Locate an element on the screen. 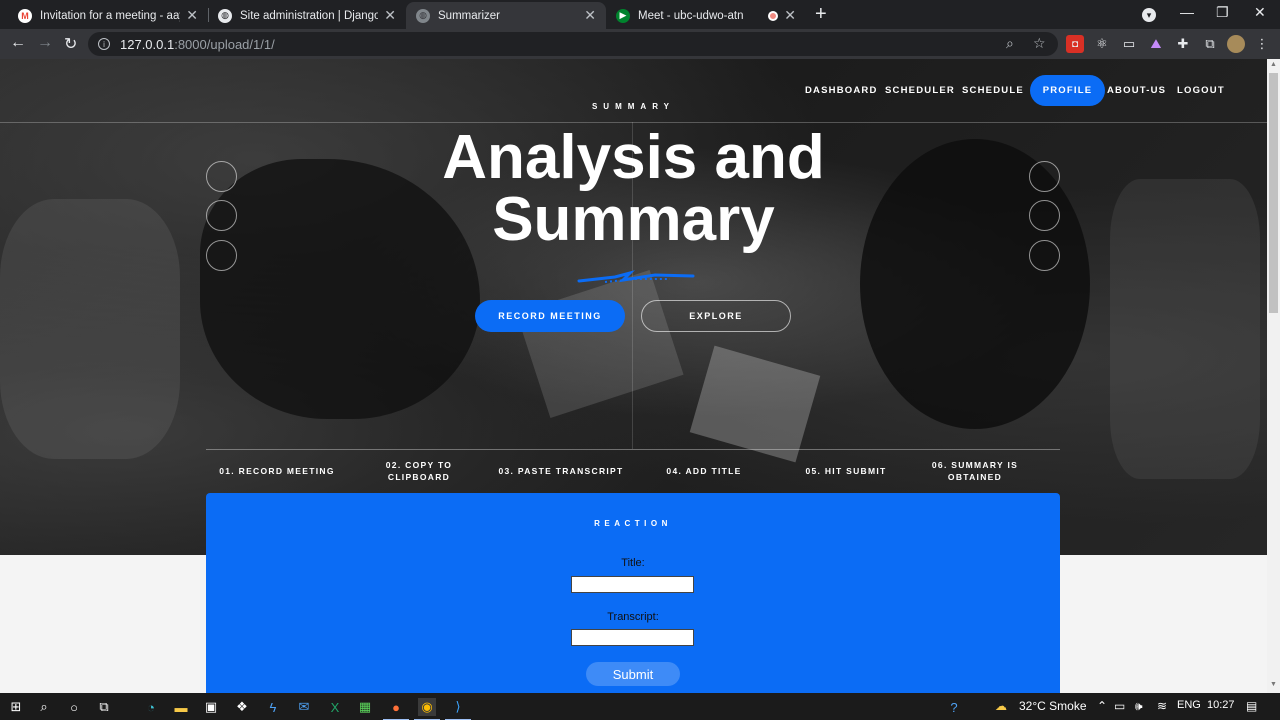 The width and height of the screenshot is (1280, 720). record-meeting-button: RECORD MEETING is located at coordinates (550, 316).